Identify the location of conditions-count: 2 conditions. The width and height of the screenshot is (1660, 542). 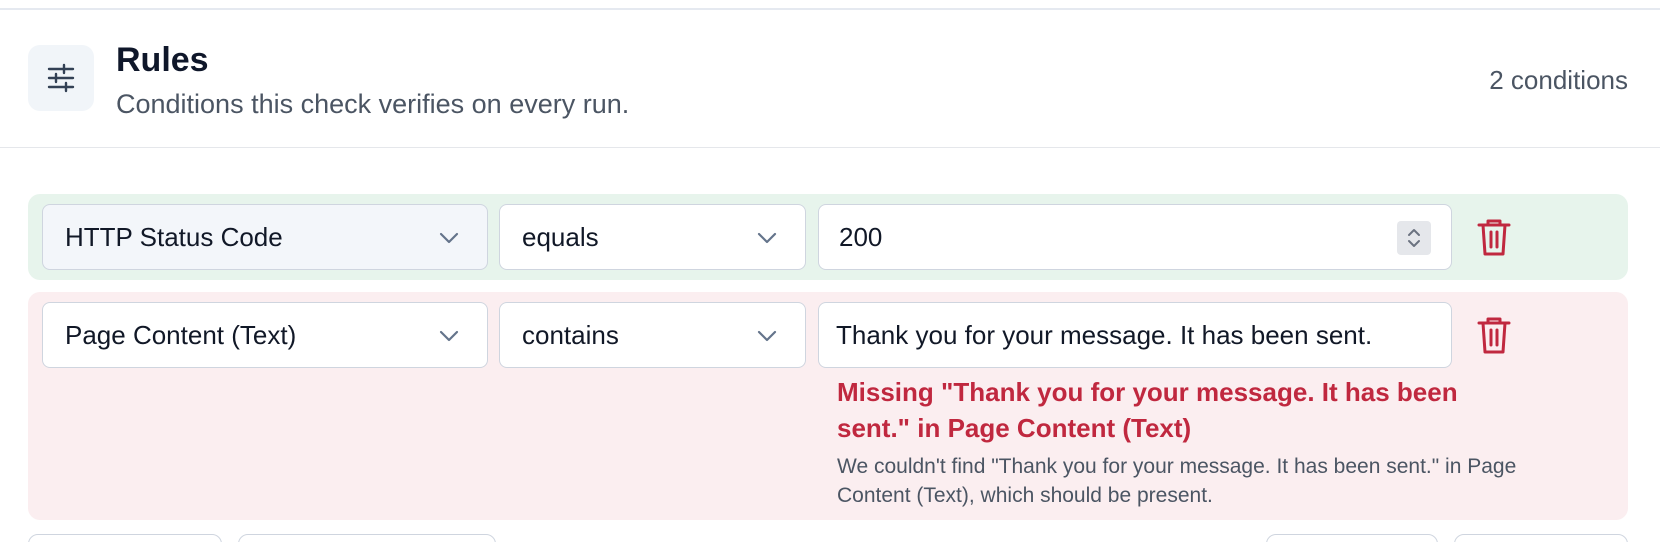
(1558, 80).